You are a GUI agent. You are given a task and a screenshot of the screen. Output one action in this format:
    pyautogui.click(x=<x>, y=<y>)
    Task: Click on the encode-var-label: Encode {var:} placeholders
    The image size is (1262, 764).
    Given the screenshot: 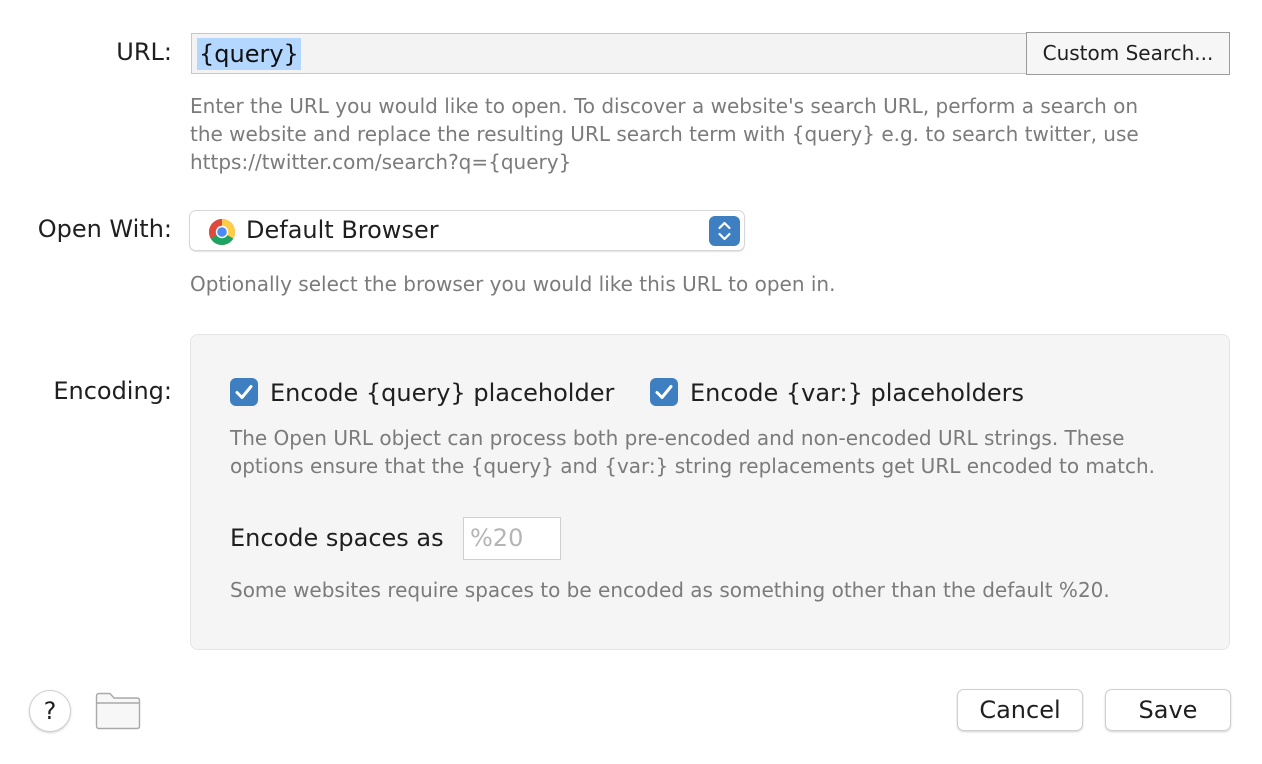 What is the action you would take?
    pyautogui.click(x=857, y=393)
    